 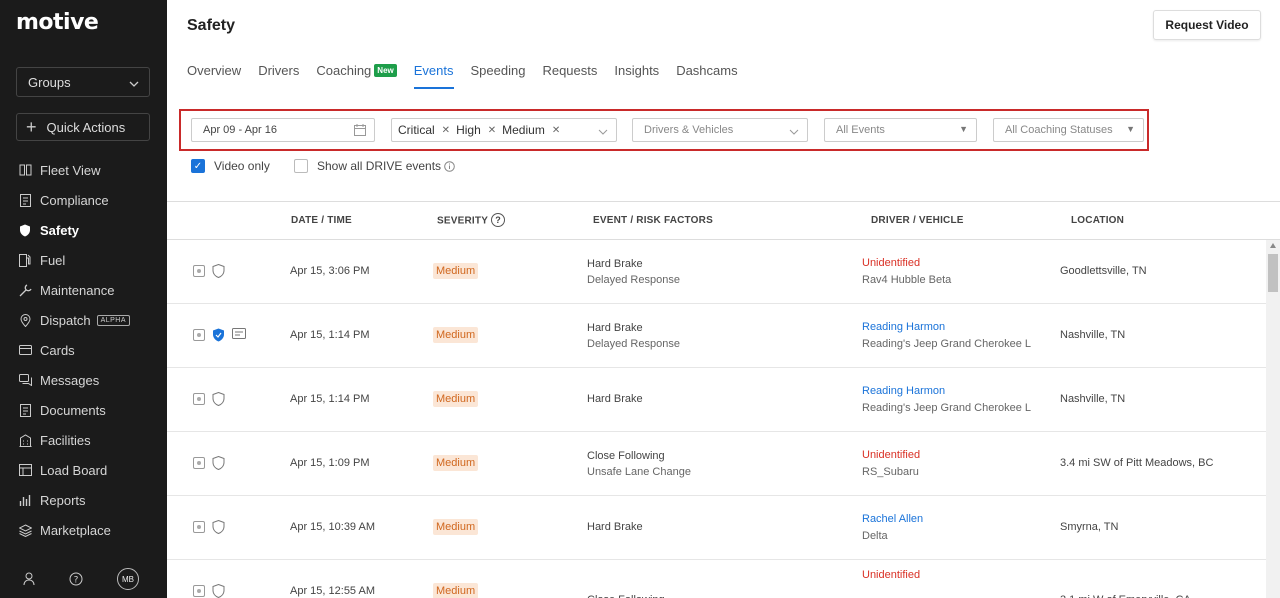 I want to click on event-location: Goodlettsville, TN, so click(x=1103, y=271).